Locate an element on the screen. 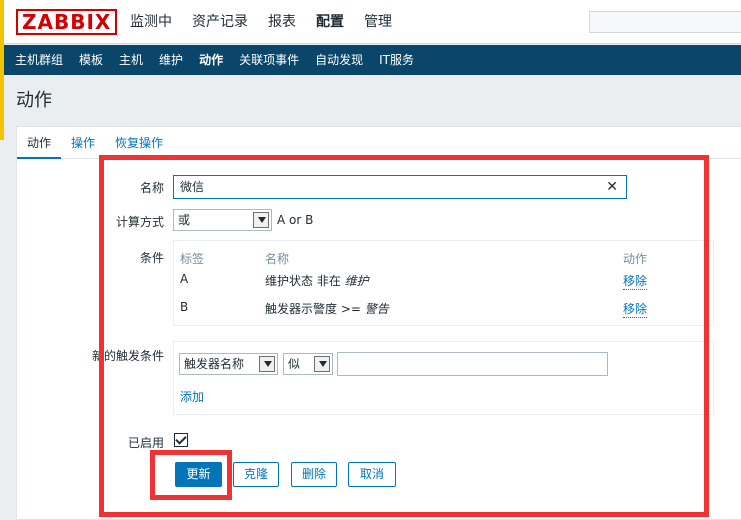 Image resolution: width=741 pixels, height=520 pixels. new-condition-operator-value: 似 is located at coordinates (294, 364).